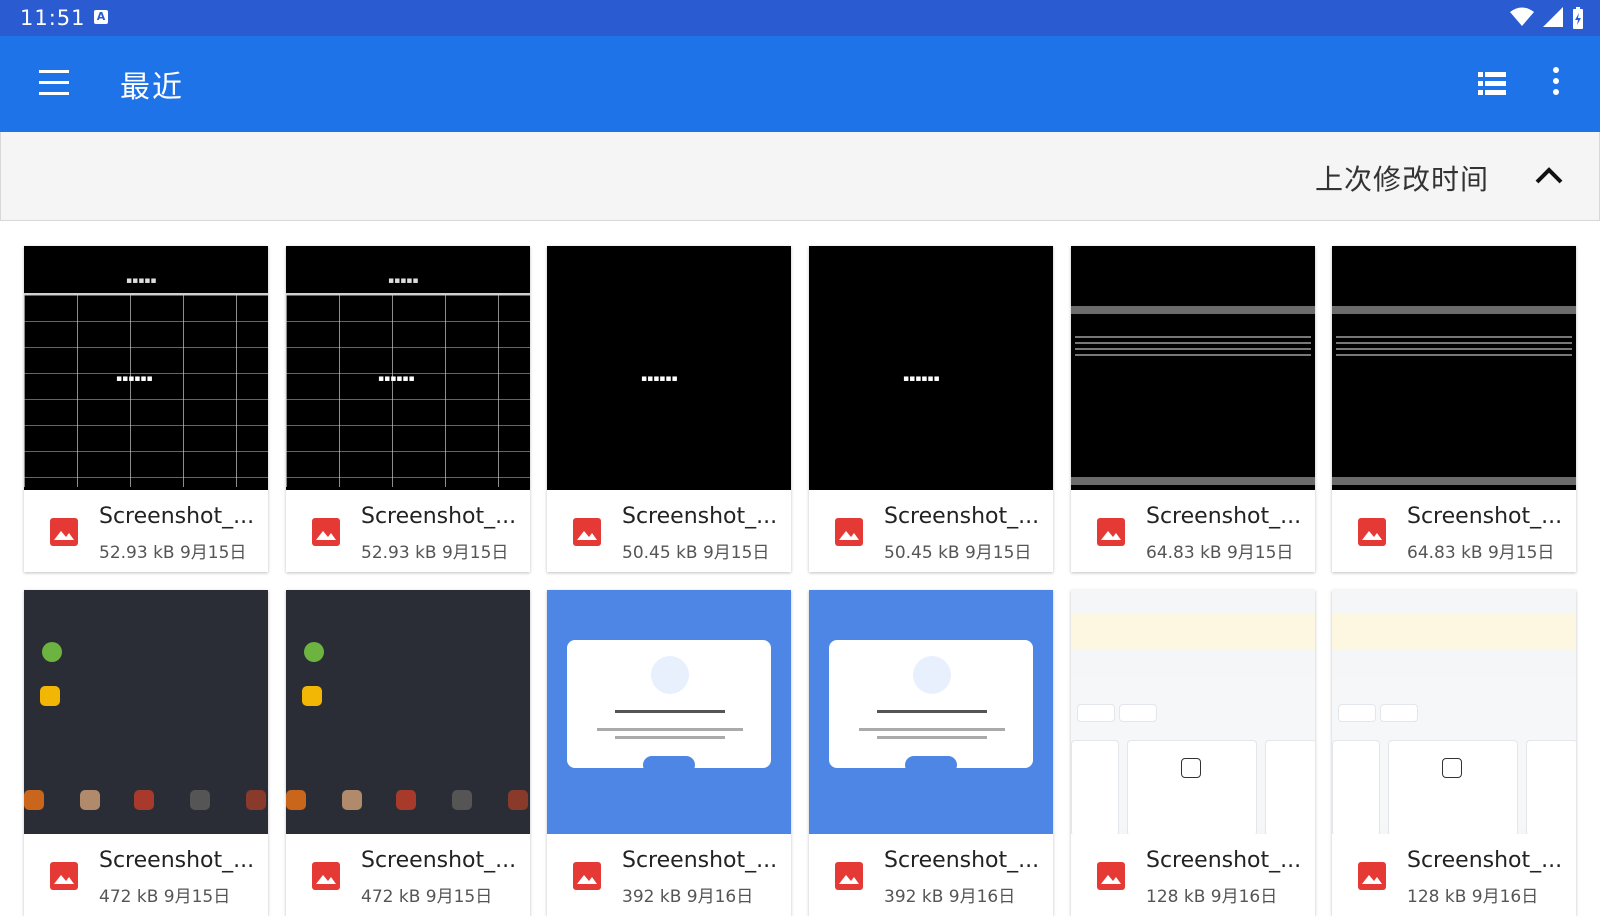  I want to click on page-title: 最近, so click(152, 87).